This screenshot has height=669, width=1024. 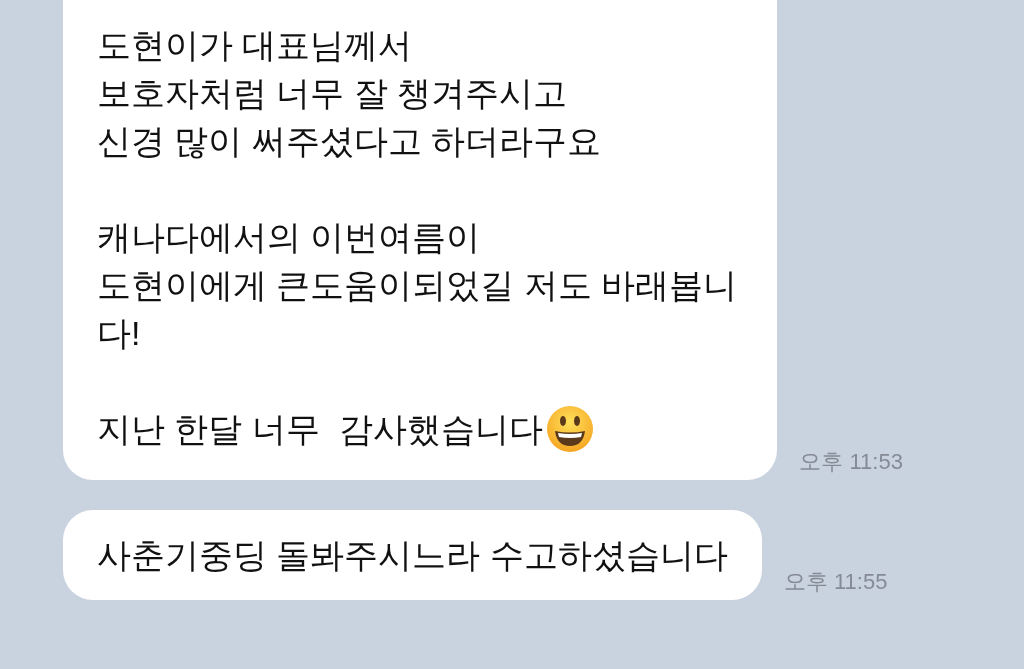 I want to click on message-text: 사춘기중딩 돌봐주시느라 수고하셨습니다, so click(x=412, y=555).